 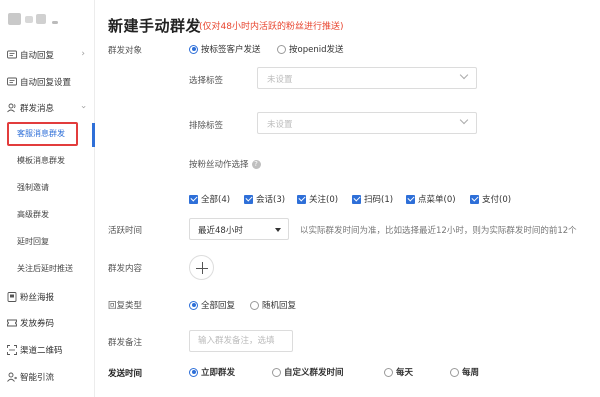 I want to click on action-choice-label: 按粉丝动作选择 ?, so click(x=225, y=164).